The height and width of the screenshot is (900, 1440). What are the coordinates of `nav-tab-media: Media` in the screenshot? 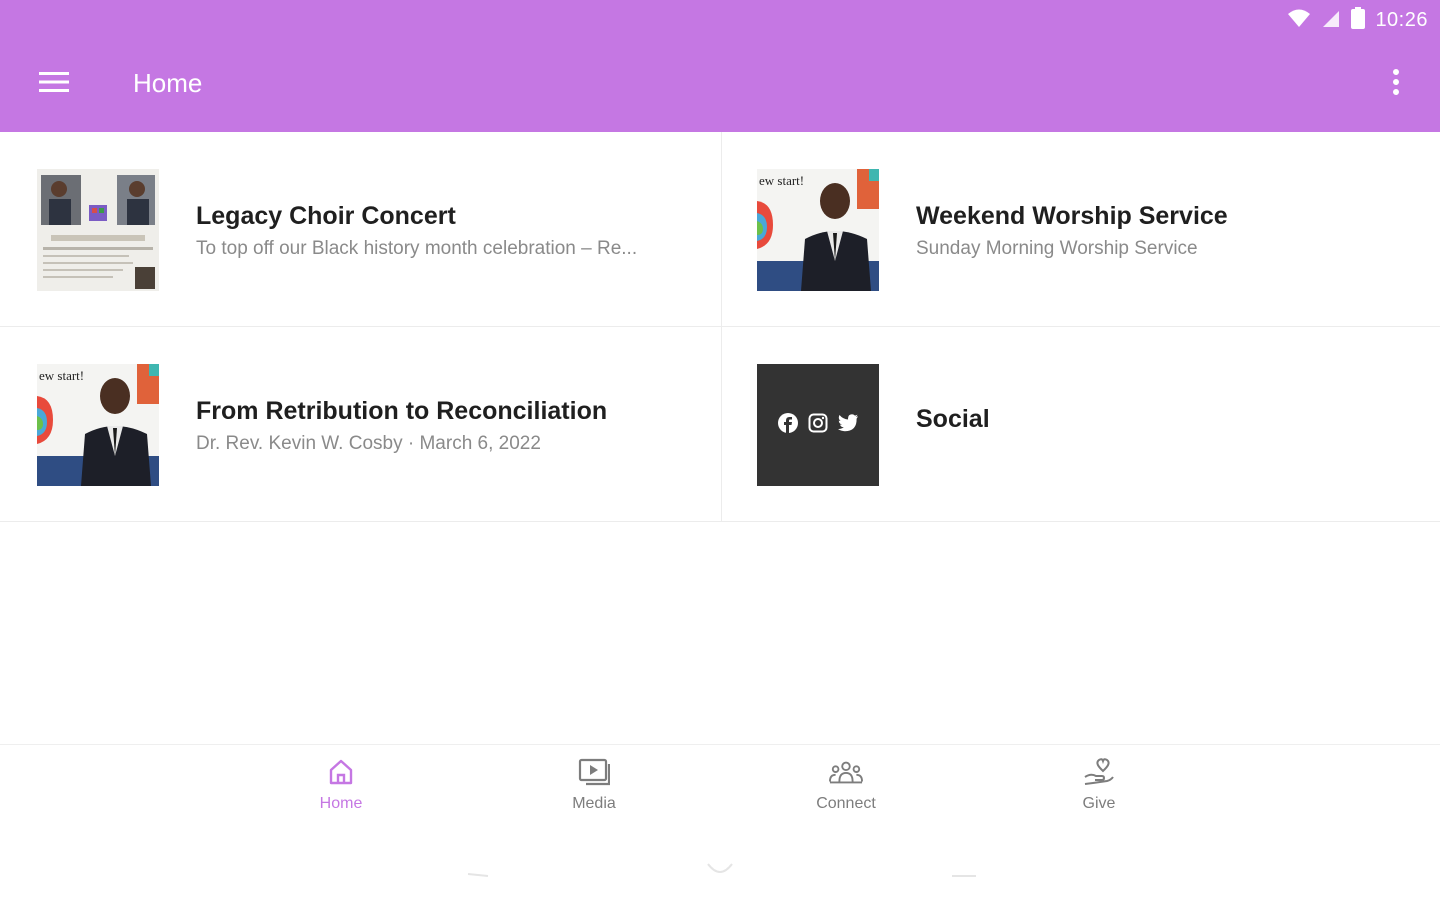 It's located at (594, 795).